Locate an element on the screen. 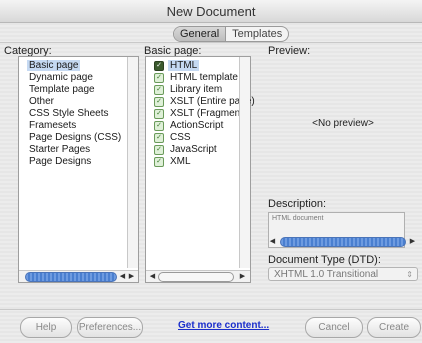 The image size is (422, 343). tab-bar: General Templates is located at coordinates (231, 34).